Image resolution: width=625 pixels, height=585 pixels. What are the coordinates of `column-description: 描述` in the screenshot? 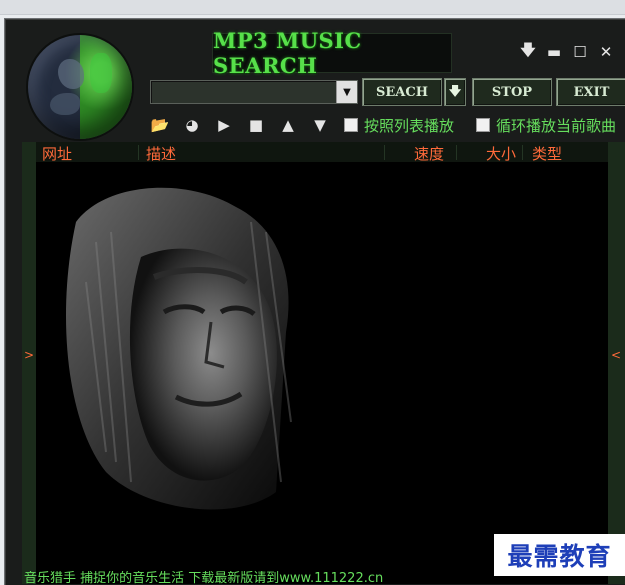 It's located at (161, 153).